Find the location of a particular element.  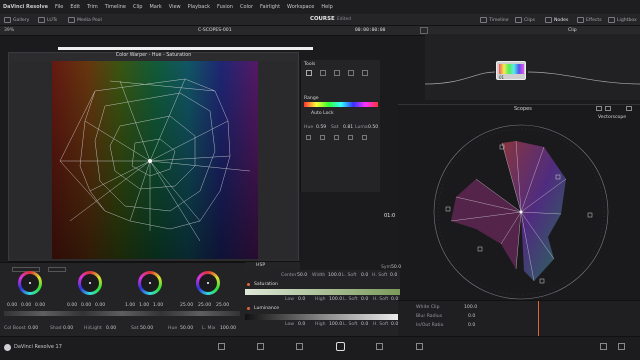

edit-page-icon is located at coordinates (299, 346).